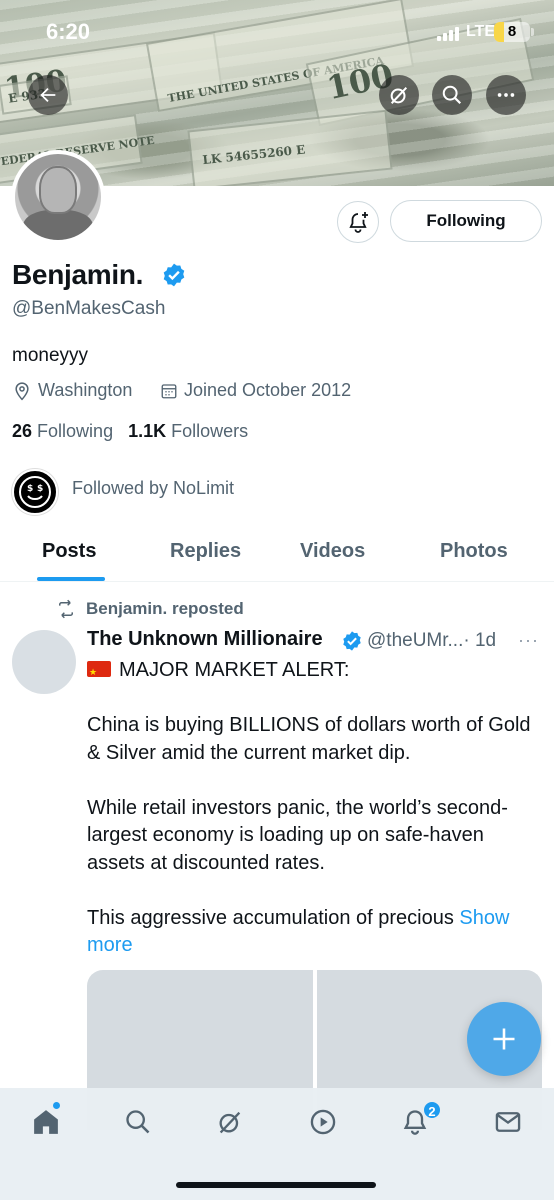 The width and height of the screenshot is (554, 1200). Describe the element at coordinates (268, 390) in the screenshot. I see `joined-text: Joined October 2012` at that location.